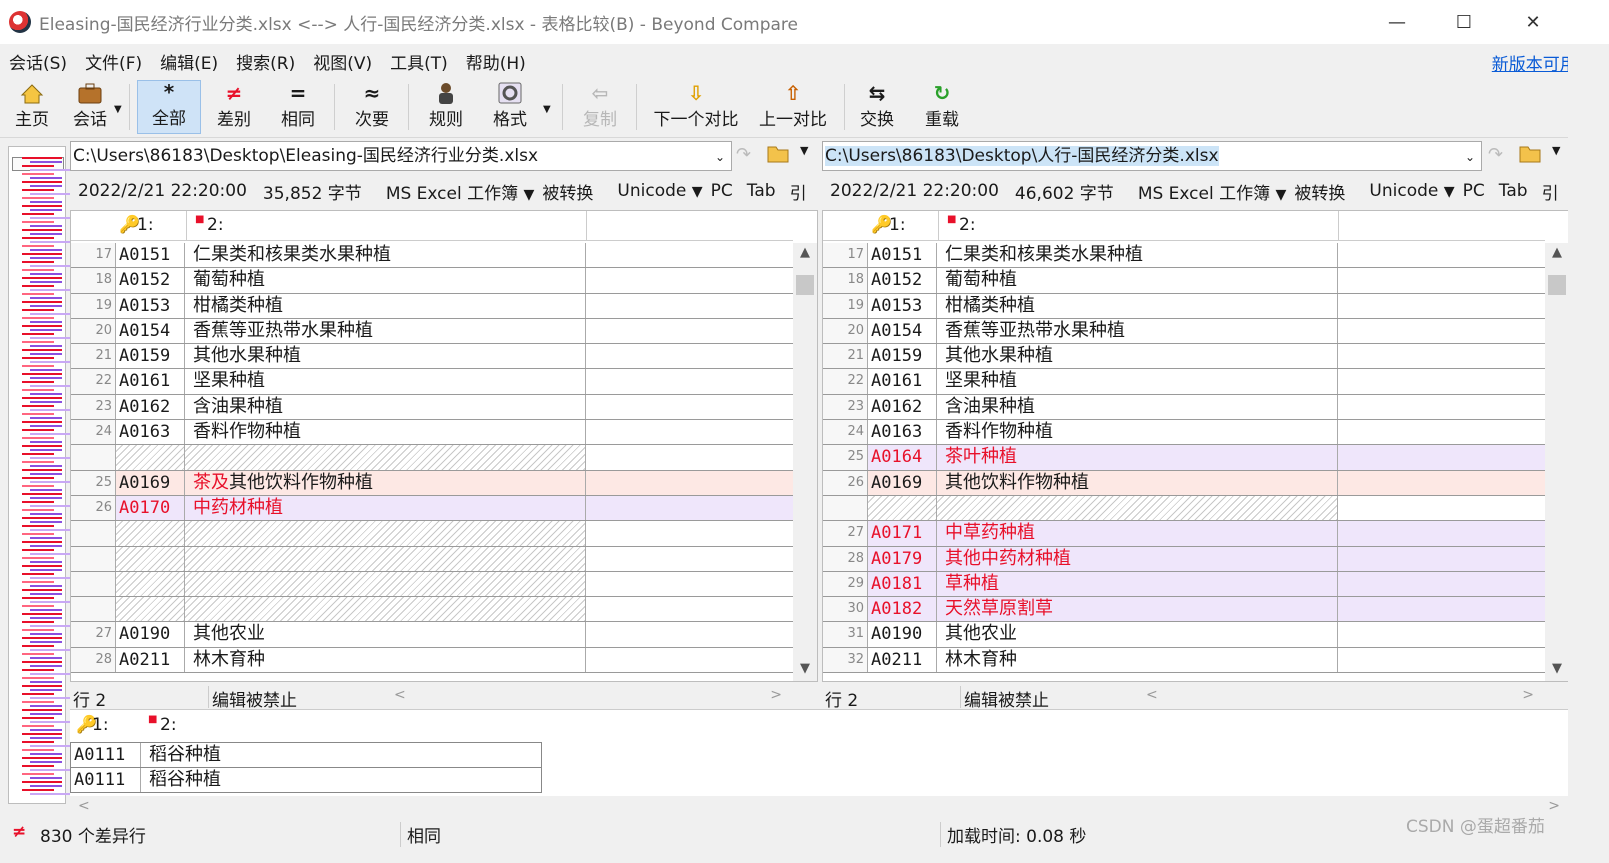  What do you see at coordinates (1554, 806) in the screenshot?
I see `scroll-right-icon: >` at bounding box center [1554, 806].